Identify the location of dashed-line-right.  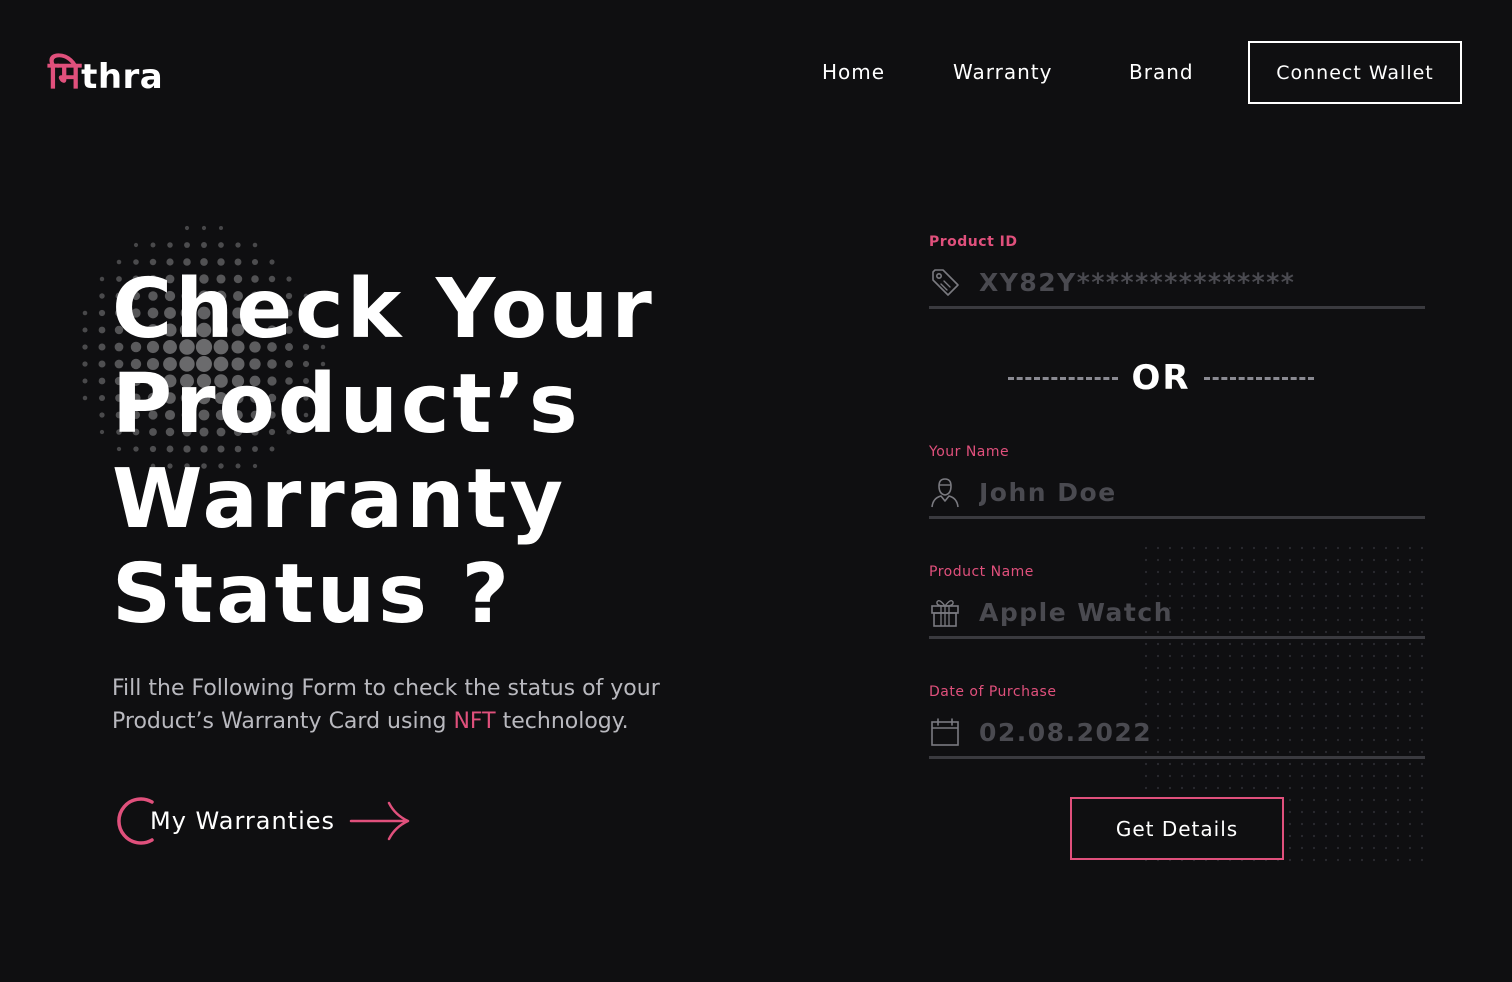
(1259, 378).